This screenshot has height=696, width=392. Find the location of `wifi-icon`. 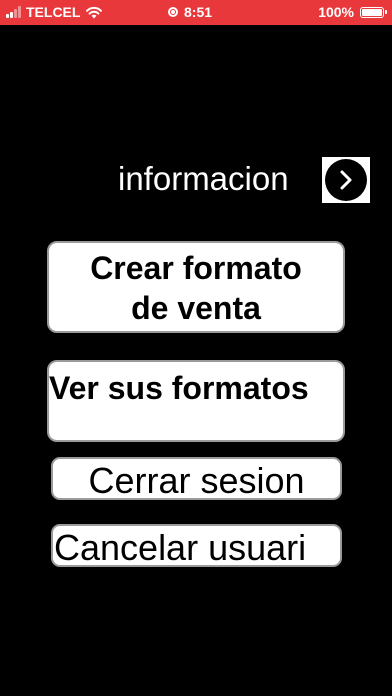

wifi-icon is located at coordinates (94, 12).